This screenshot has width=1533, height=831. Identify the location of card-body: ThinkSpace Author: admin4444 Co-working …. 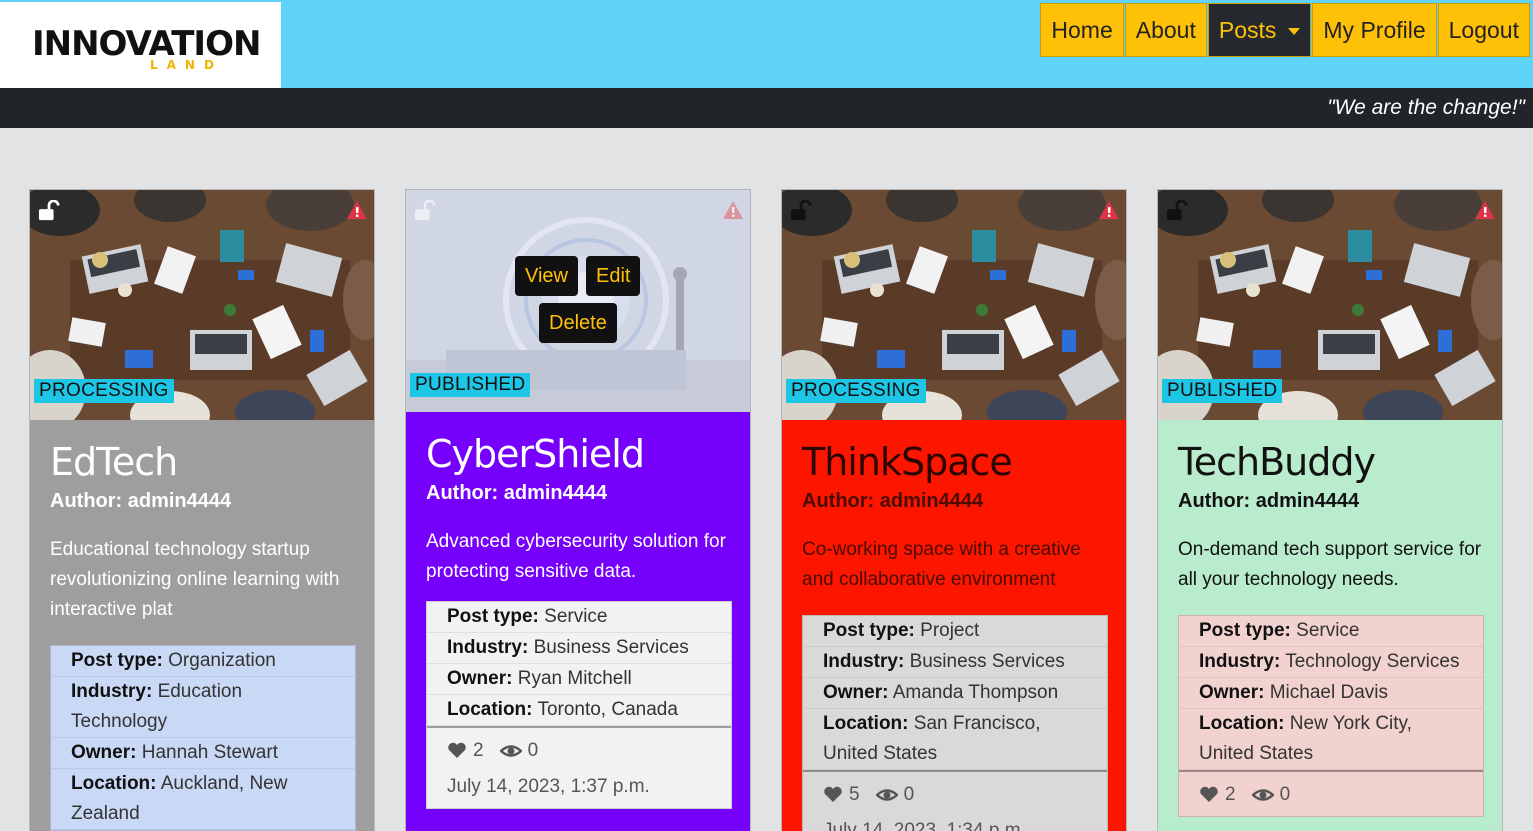
(954, 635).